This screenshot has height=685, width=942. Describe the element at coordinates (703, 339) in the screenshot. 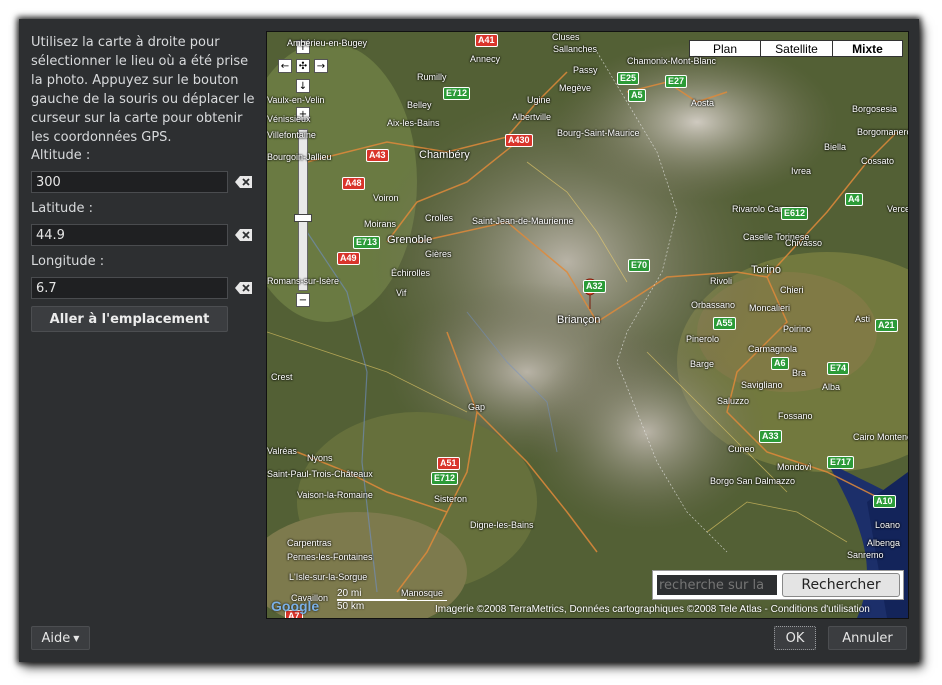

I see `place-label: Pinerolo` at that location.